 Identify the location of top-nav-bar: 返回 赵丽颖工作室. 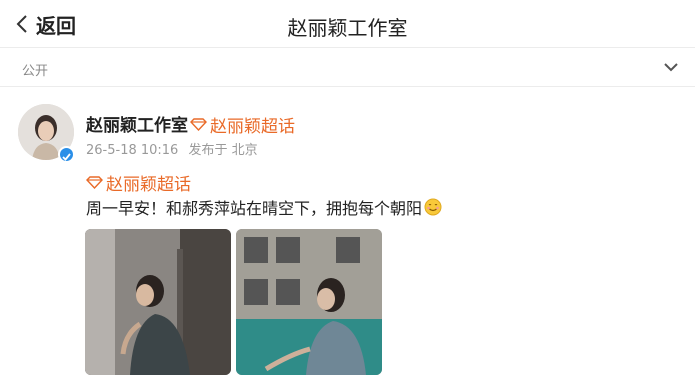
(347, 24).